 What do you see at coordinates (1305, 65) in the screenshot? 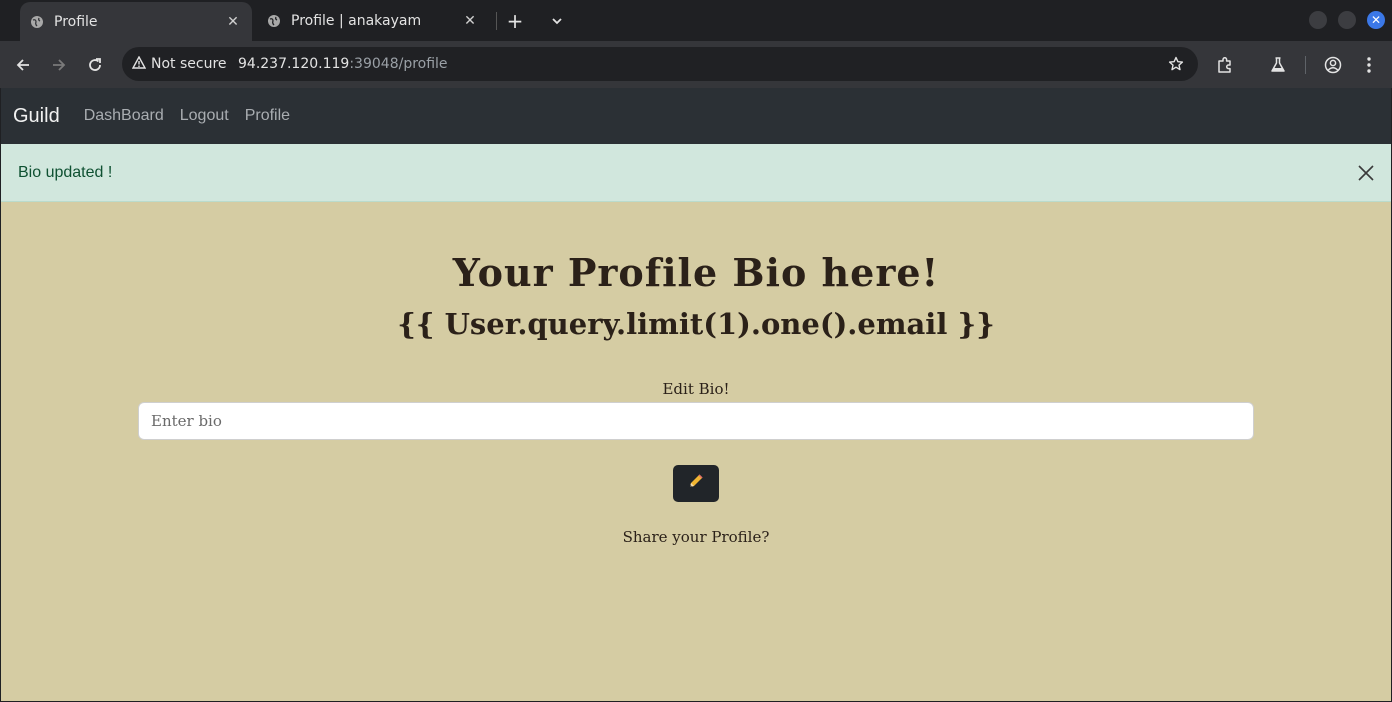
I see `toolbar-separator` at bounding box center [1305, 65].